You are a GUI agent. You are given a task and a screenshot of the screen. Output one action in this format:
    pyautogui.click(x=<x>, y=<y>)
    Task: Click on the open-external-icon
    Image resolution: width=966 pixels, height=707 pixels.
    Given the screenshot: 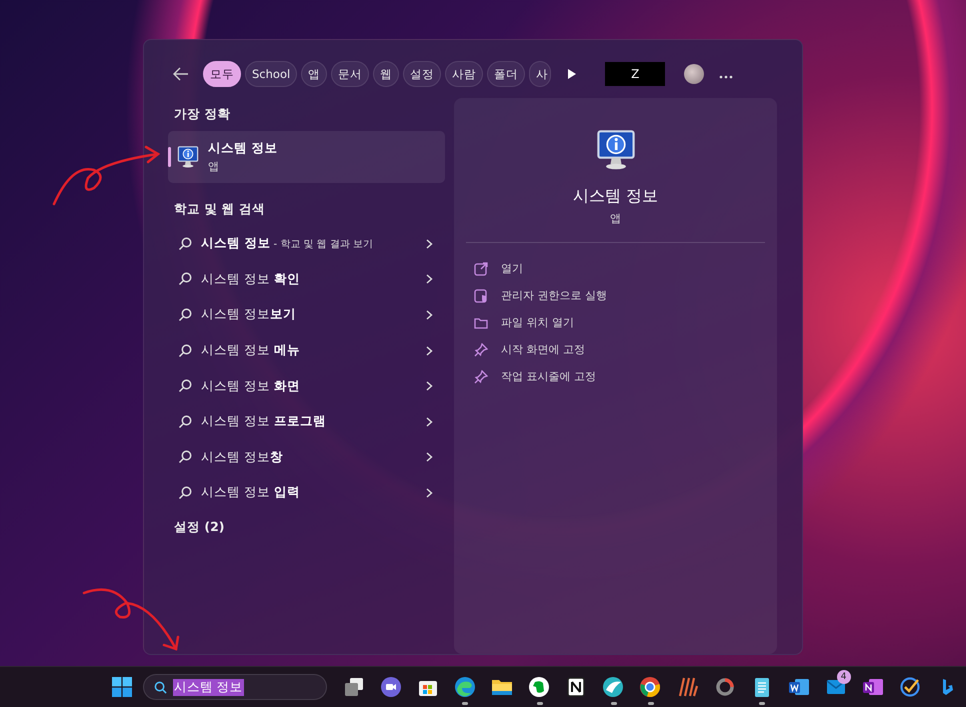 What is the action you would take?
    pyautogui.click(x=481, y=269)
    